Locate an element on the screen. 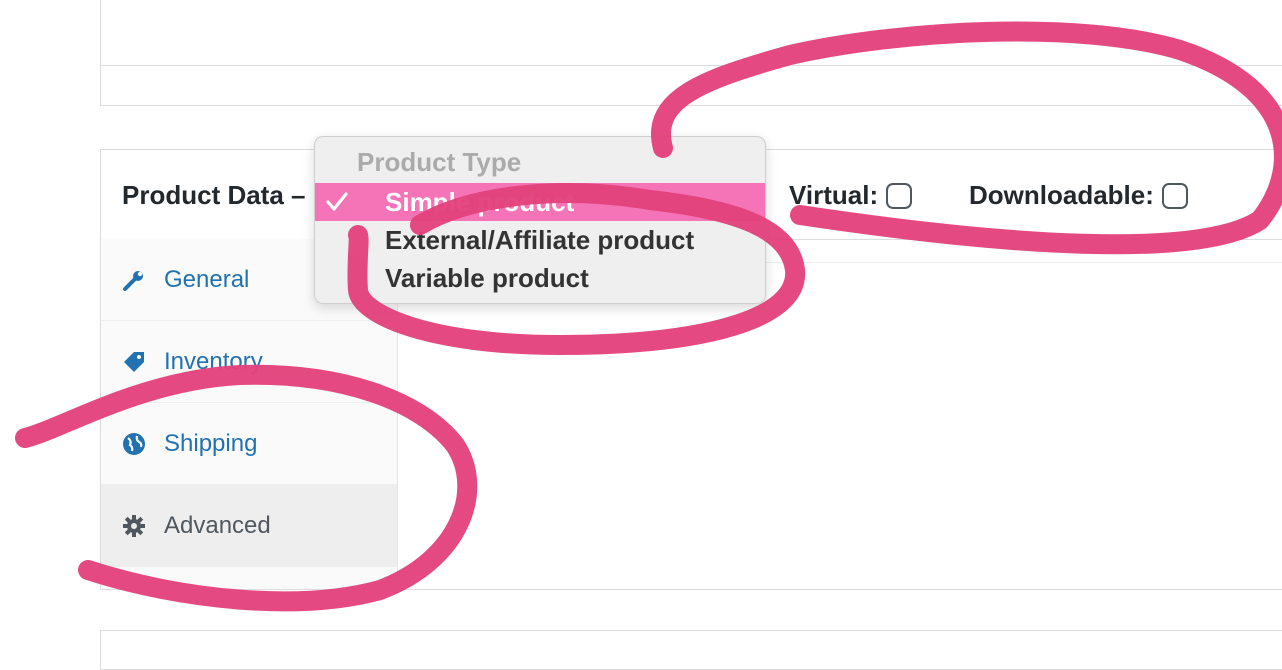  checkmark-icon is located at coordinates (337, 202).